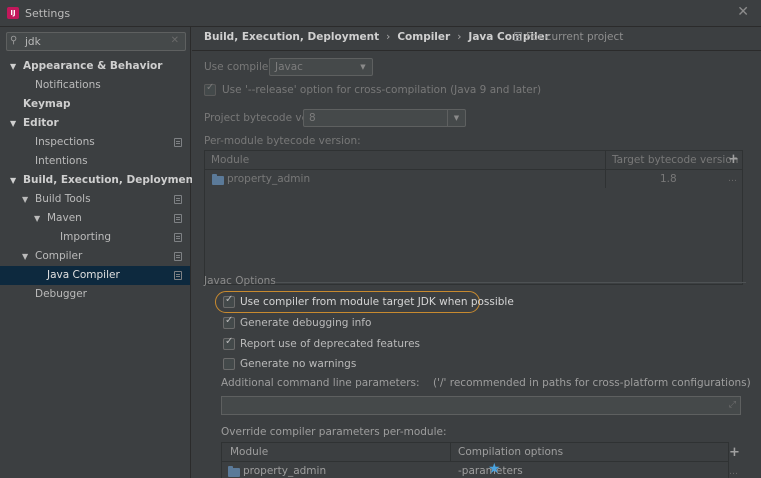 This screenshot has height=478, width=761. What do you see at coordinates (175, 40) in the screenshot?
I see `clear-search-icon: ✕` at bounding box center [175, 40].